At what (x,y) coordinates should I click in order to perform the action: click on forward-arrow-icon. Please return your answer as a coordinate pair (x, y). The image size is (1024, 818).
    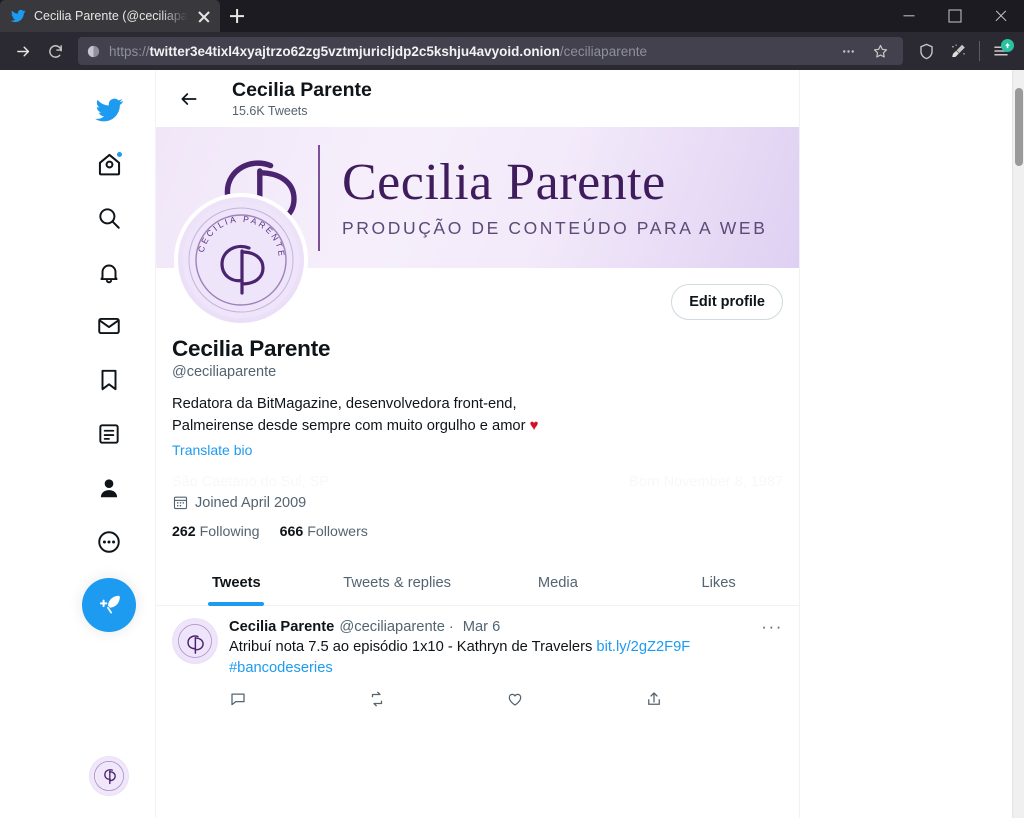
    Looking at the image, I should click on (22, 51).